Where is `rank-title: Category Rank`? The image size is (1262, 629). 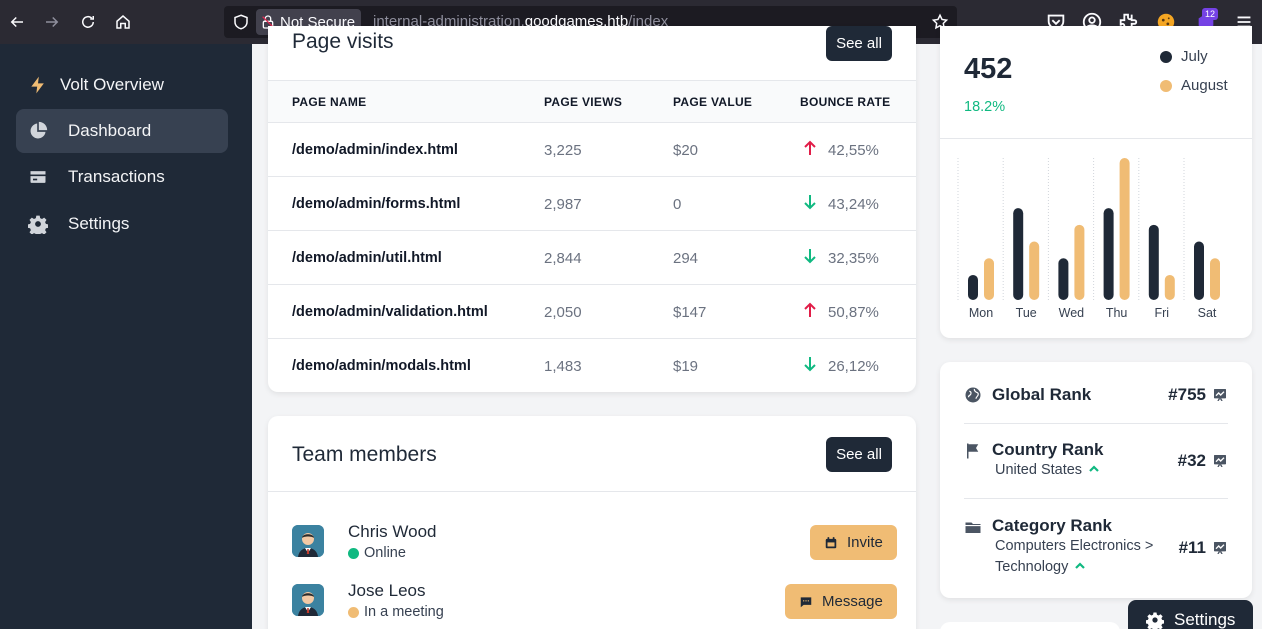 rank-title: Category Rank is located at coordinates (1052, 525).